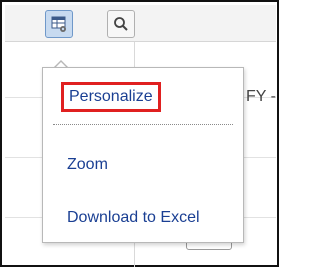 The height and width of the screenshot is (267, 320). Describe the element at coordinates (87, 165) in the screenshot. I see `menu-item-zoom: Zoom` at that location.